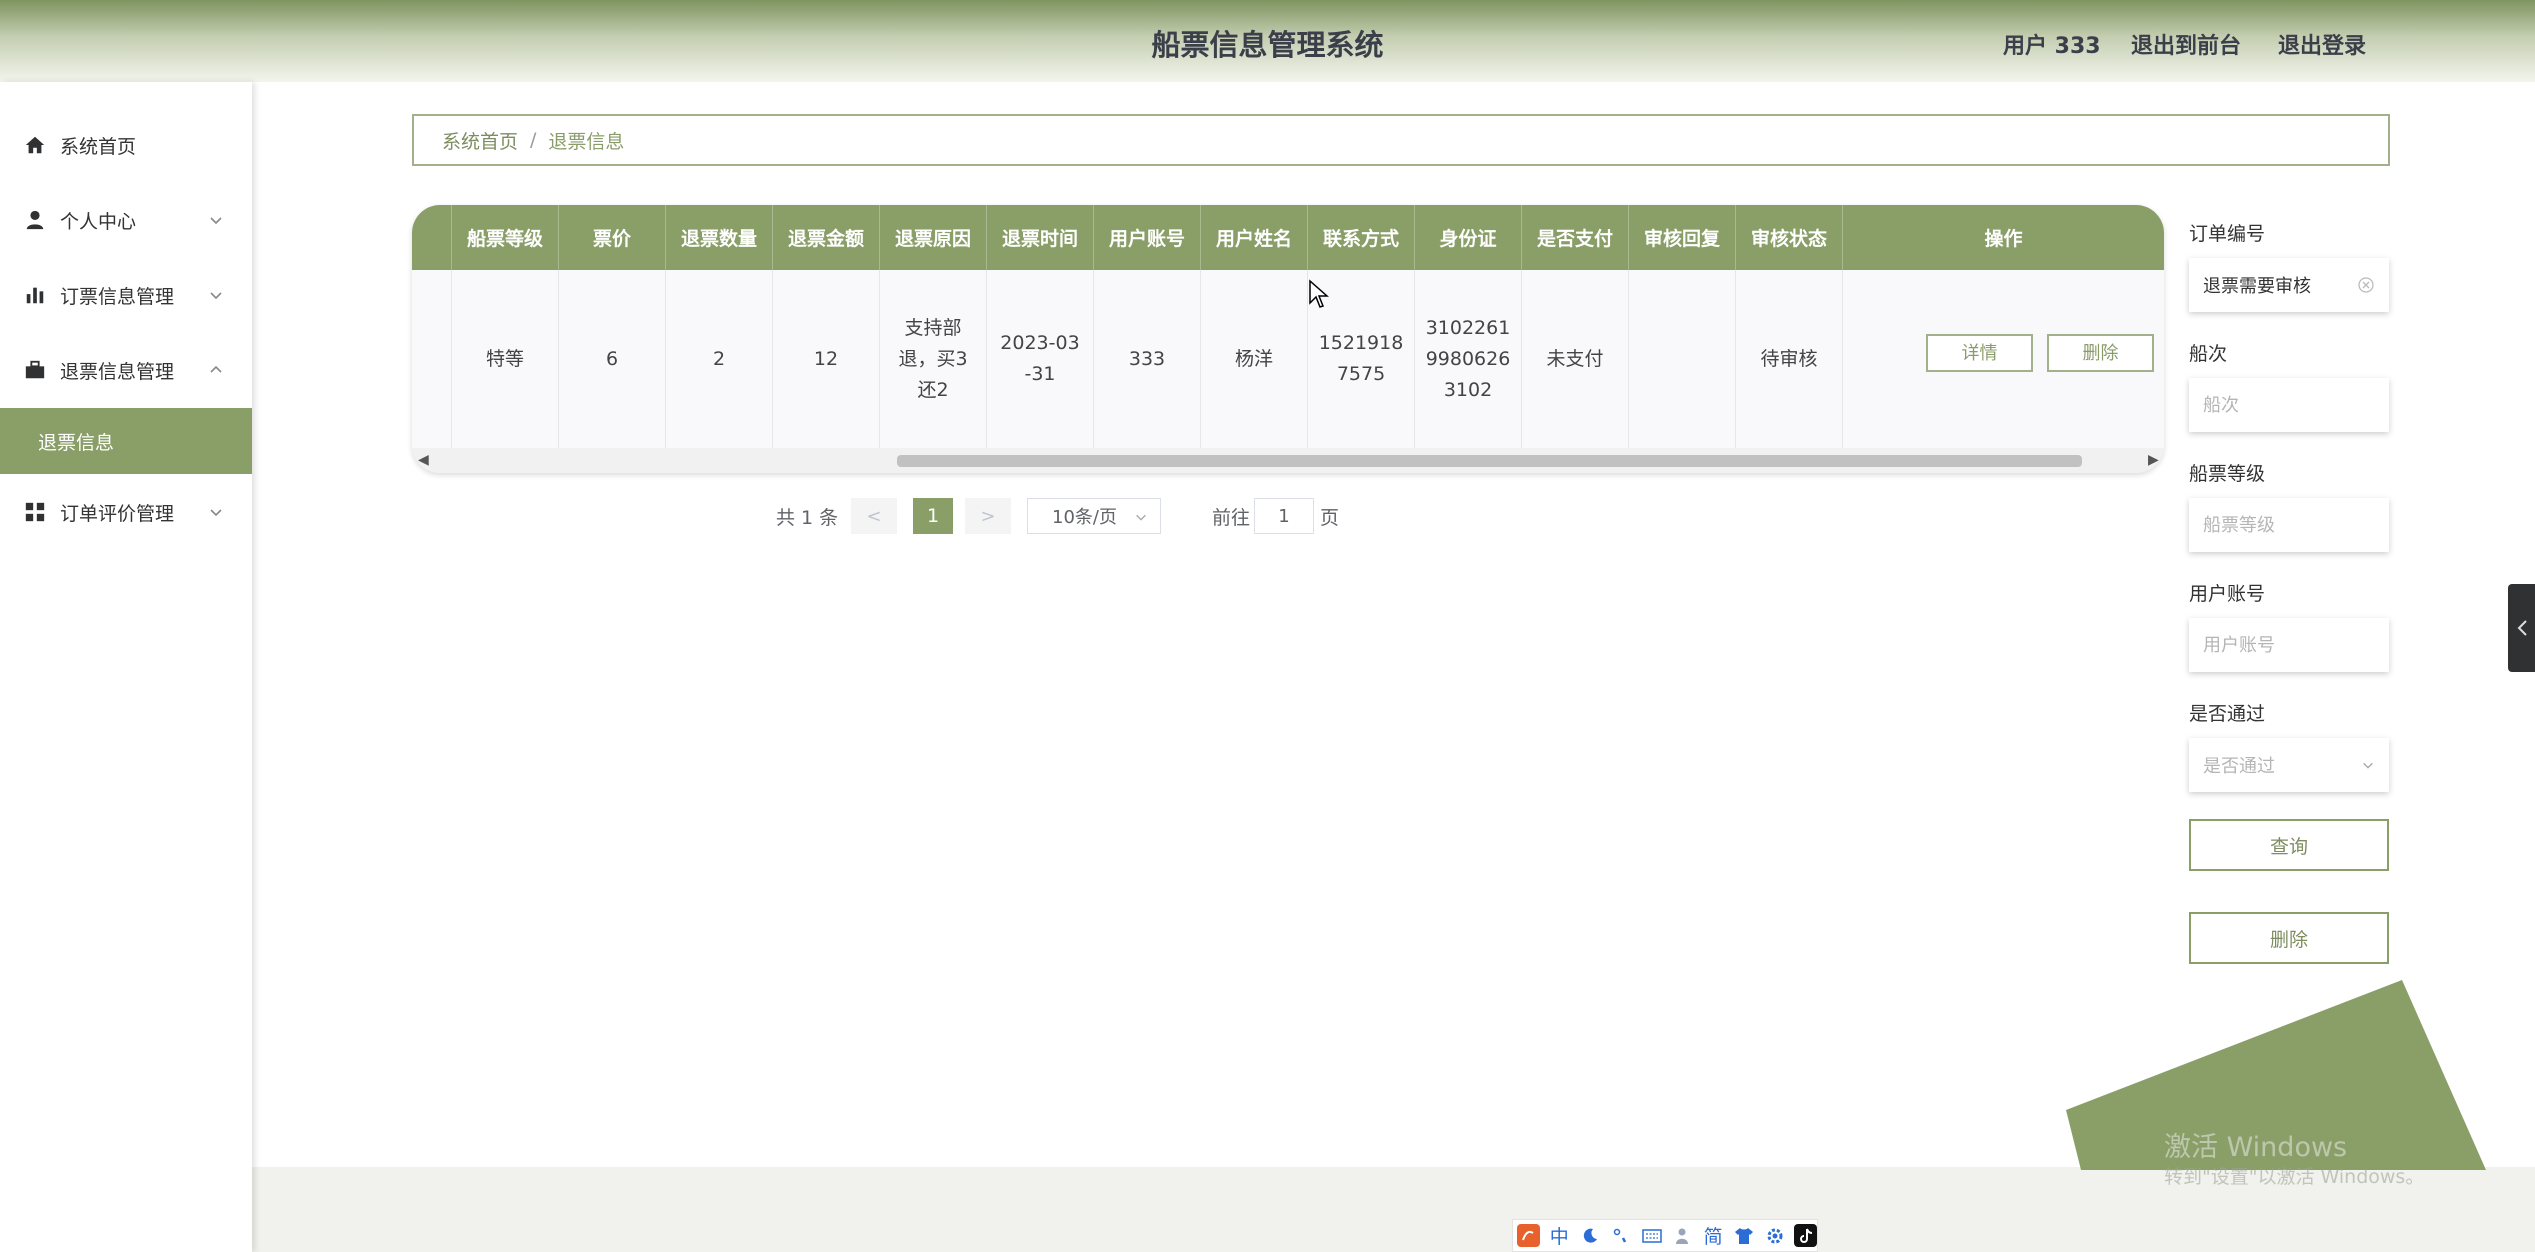  Describe the element at coordinates (933, 359) in the screenshot. I see `cell-reason: 支持部 退，买3 还2` at that location.